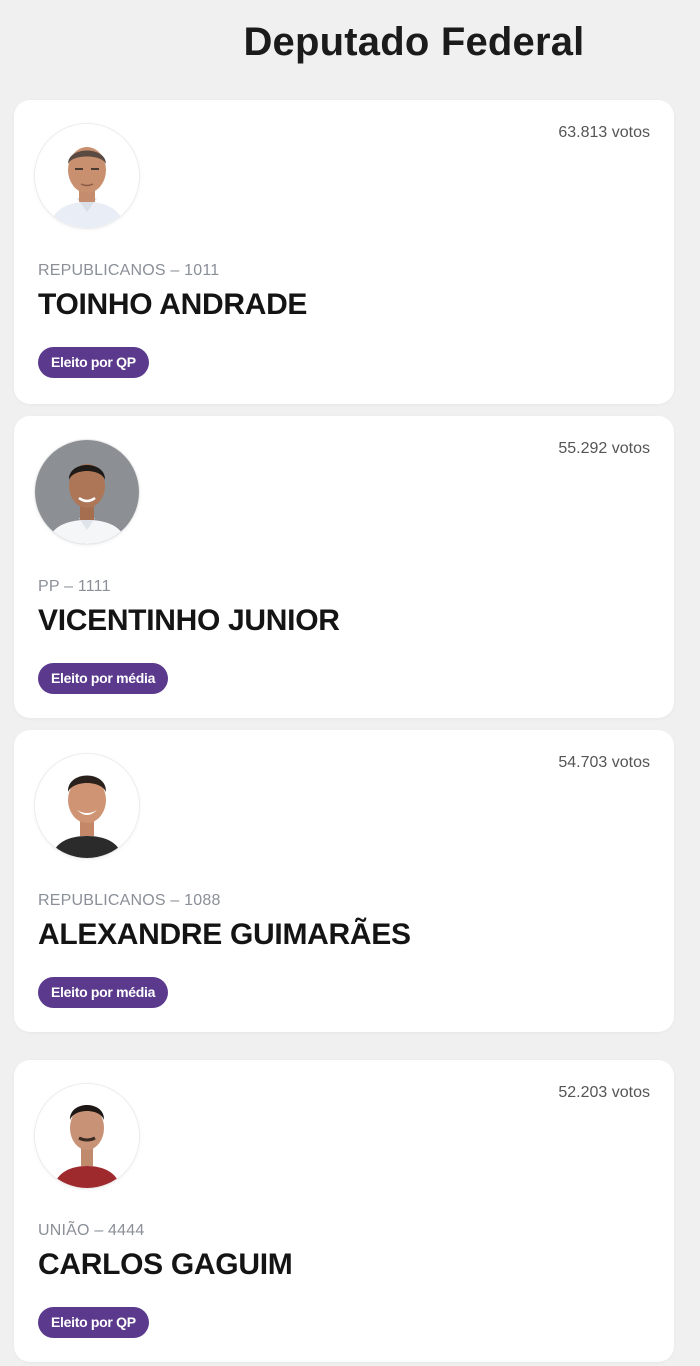  I want to click on party-number: REPUBLICANOS – 1088, so click(129, 900).